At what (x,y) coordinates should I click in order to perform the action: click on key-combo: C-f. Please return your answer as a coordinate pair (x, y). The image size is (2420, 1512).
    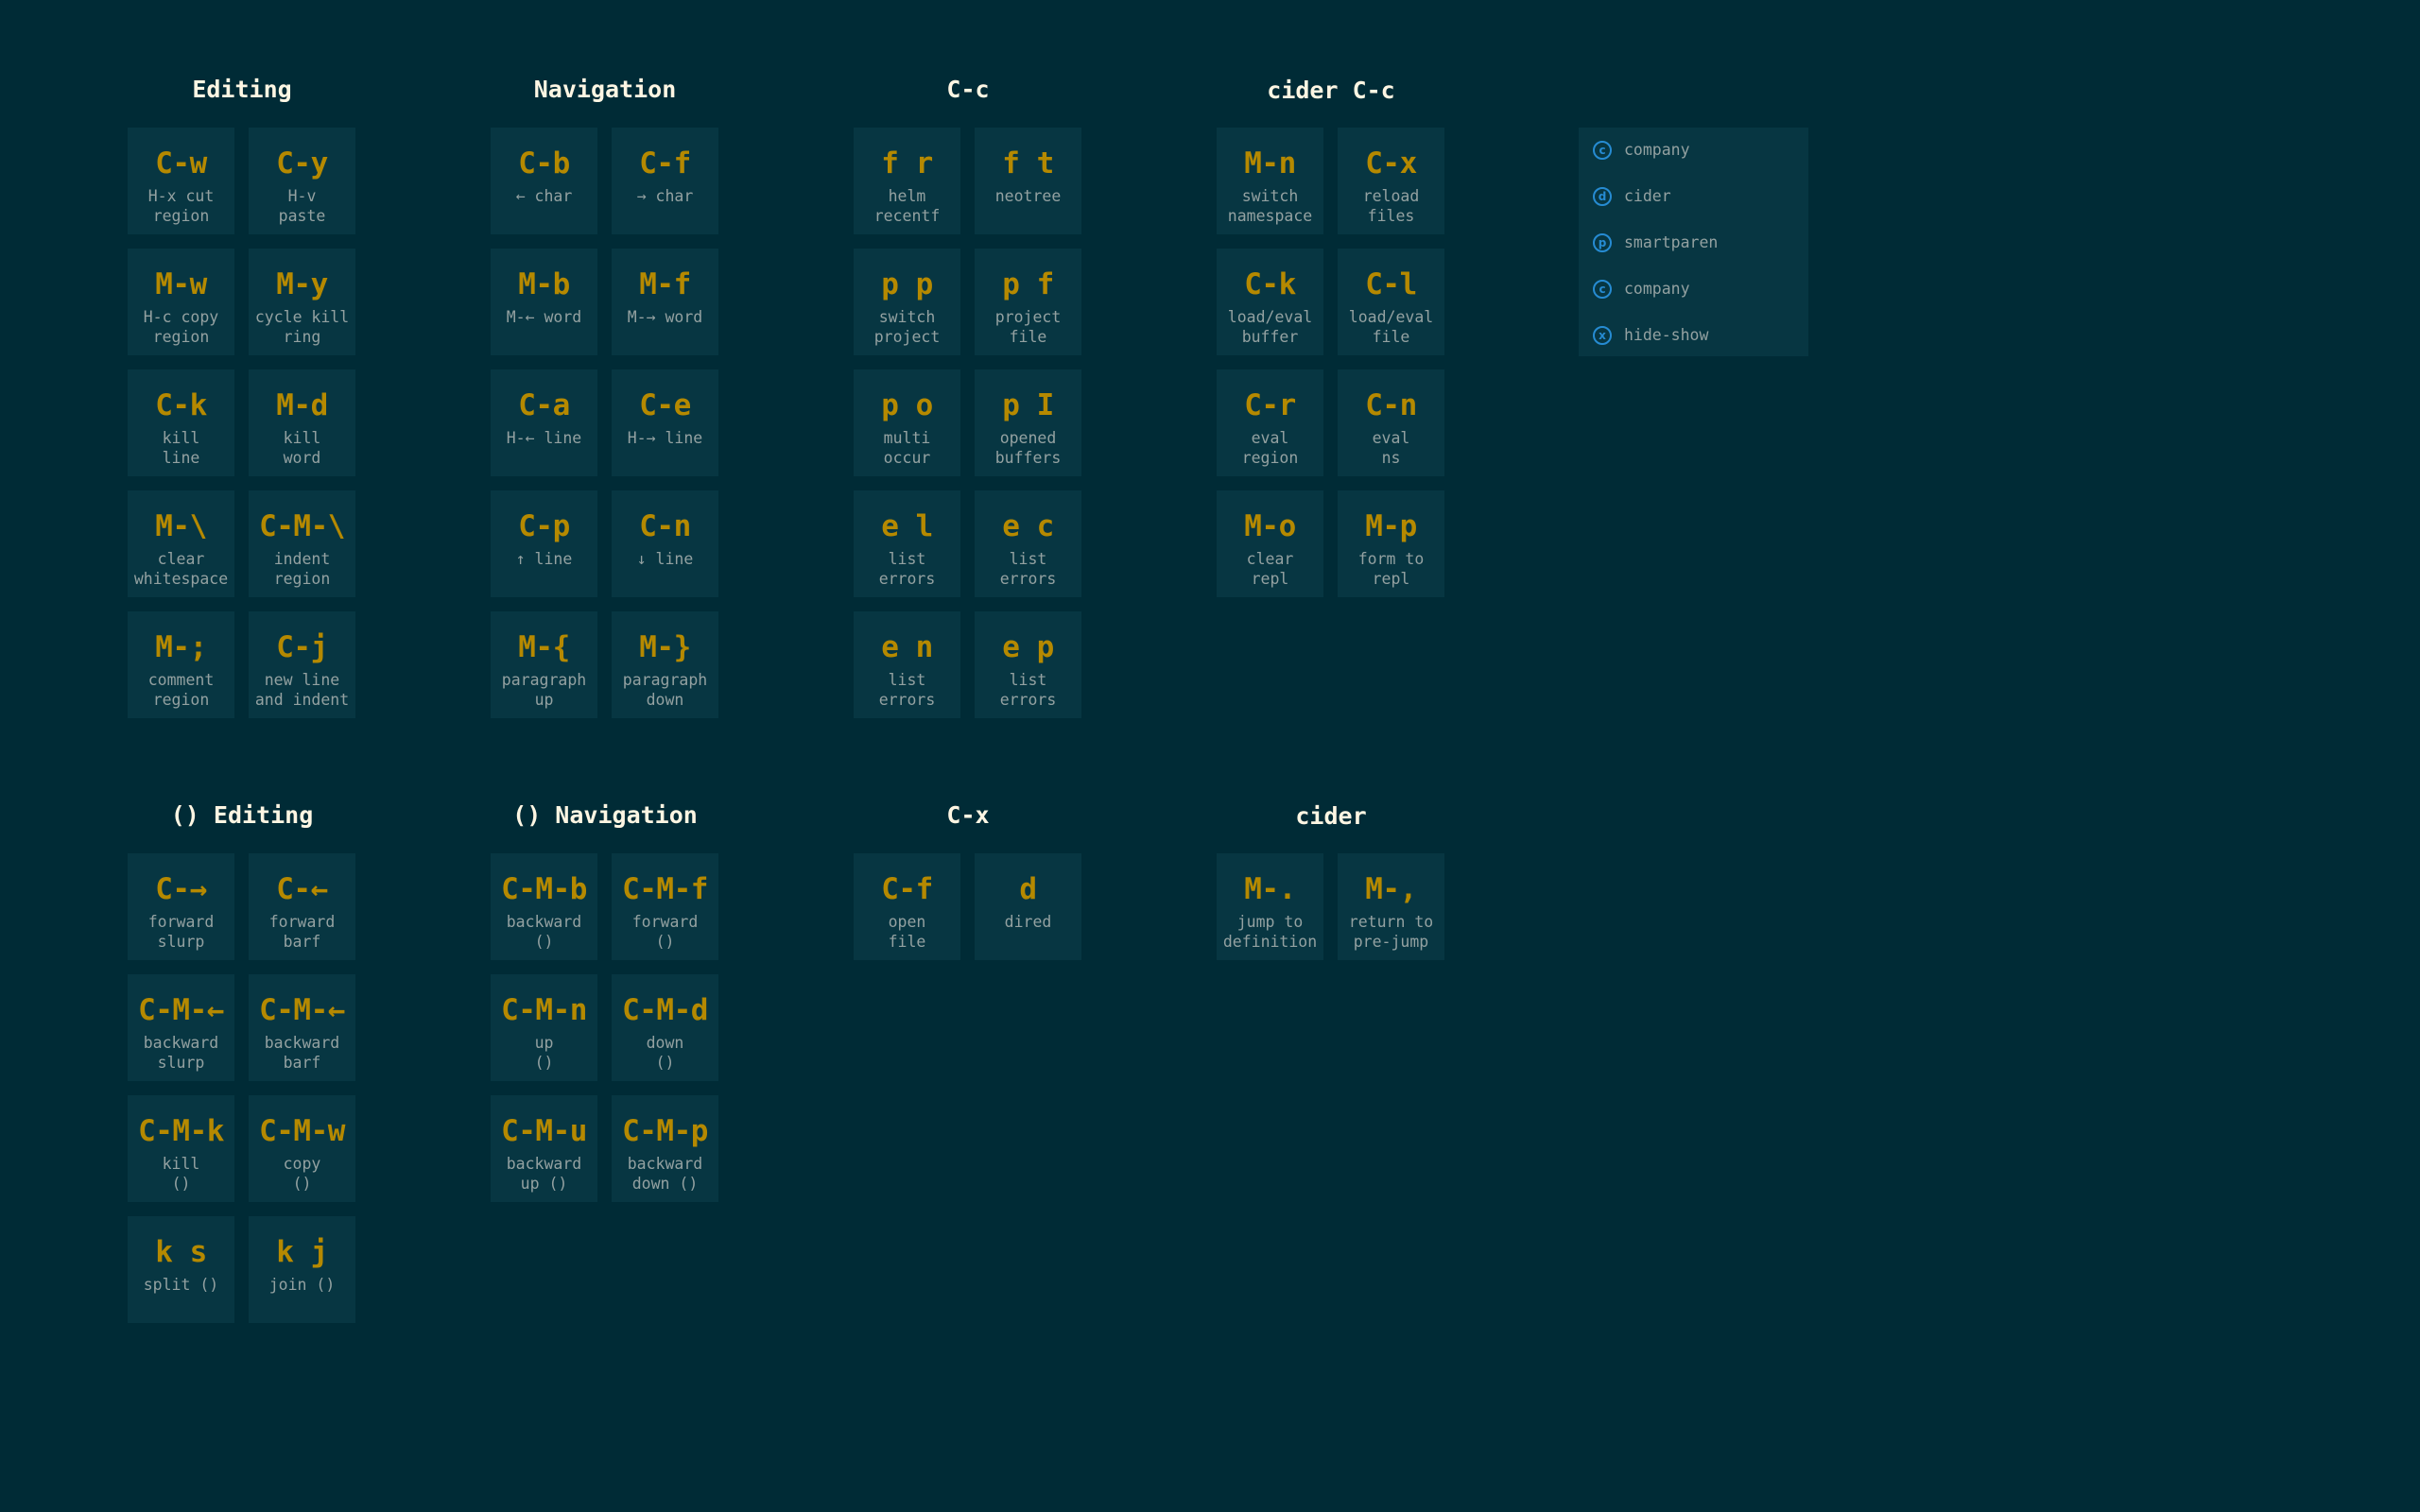
    Looking at the image, I should click on (907, 889).